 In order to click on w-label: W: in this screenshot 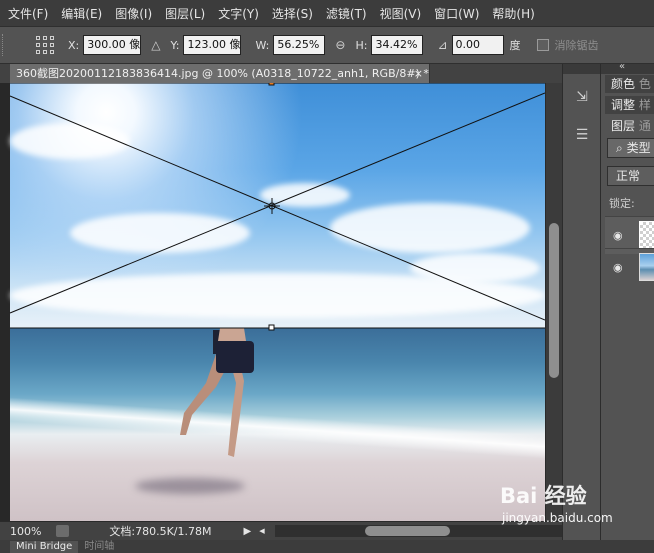, I will do `click(262, 45)`.